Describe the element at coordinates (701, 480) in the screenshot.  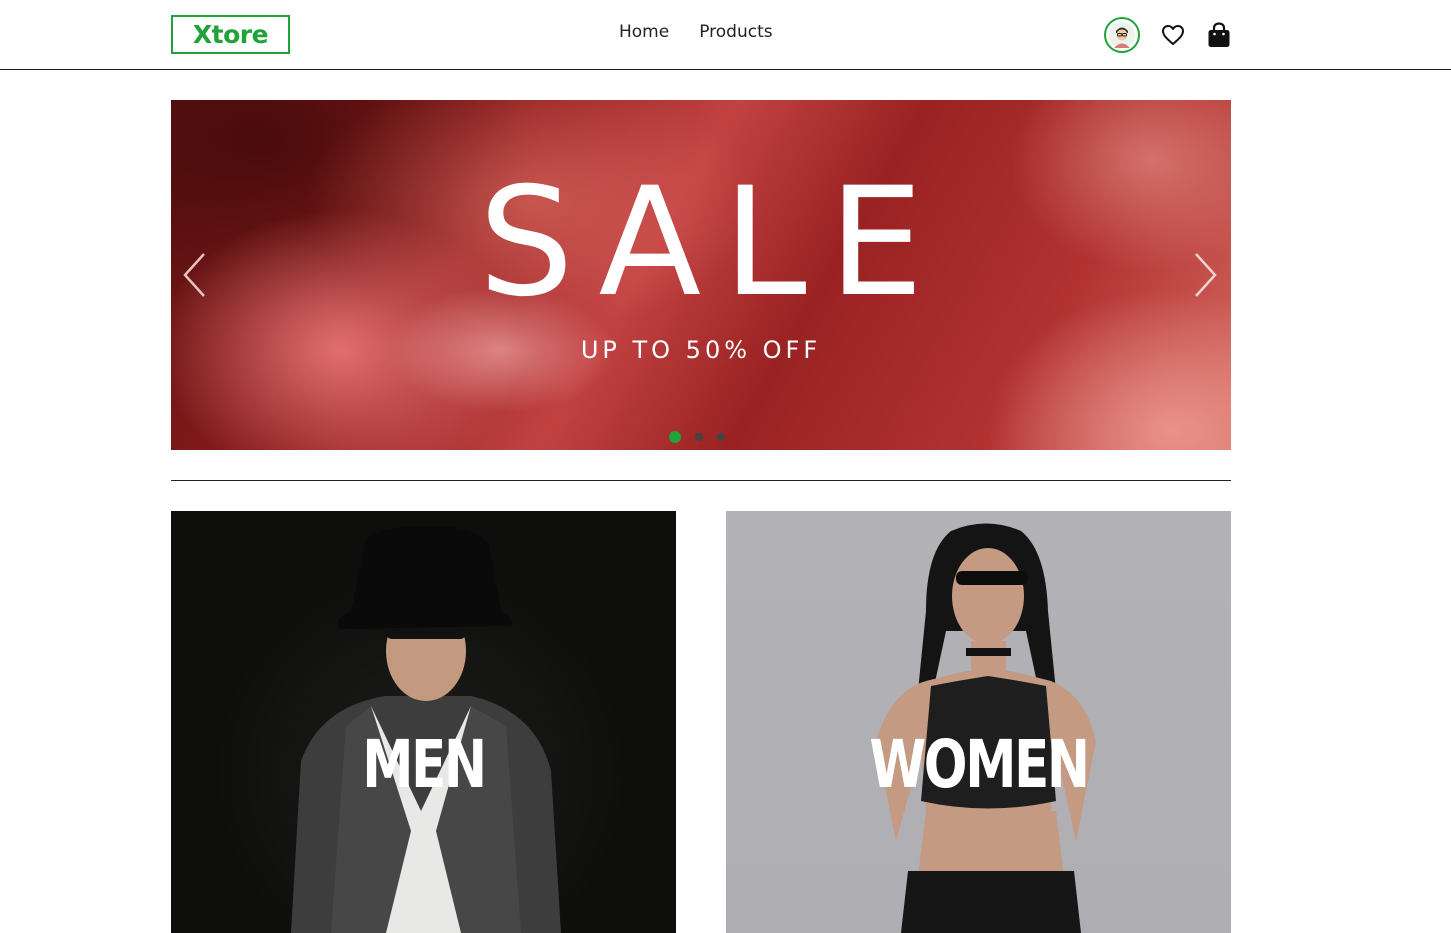
I see `section-divider` at that location.